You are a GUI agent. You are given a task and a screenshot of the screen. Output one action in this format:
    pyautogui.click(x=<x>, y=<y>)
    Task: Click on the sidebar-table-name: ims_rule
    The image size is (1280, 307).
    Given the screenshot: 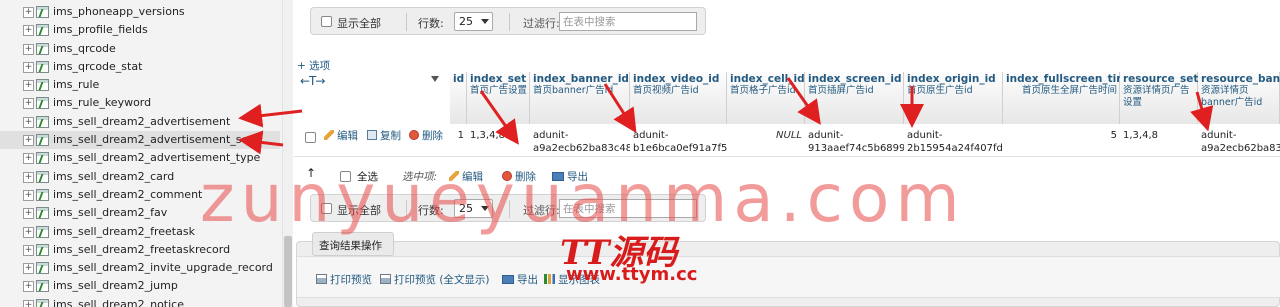 What is the action you would take?
    pyautogui.click(x=76, y=85)
    